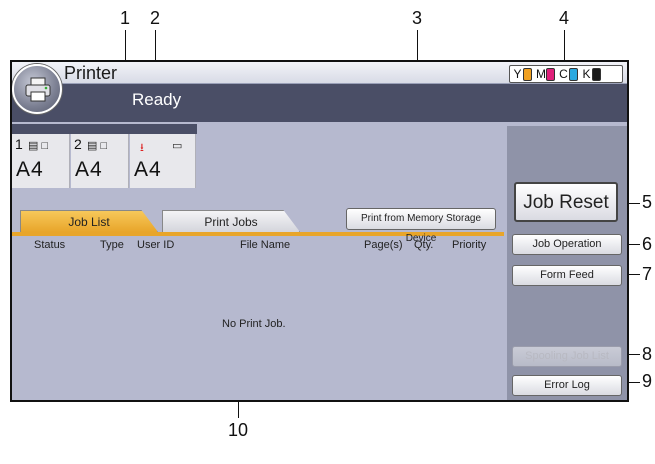  What do you see at coordinates (163, 161) in the screenshot?
I see `tray-bypass: ⭳ ▭ A4` at bounding box center [163, 161].